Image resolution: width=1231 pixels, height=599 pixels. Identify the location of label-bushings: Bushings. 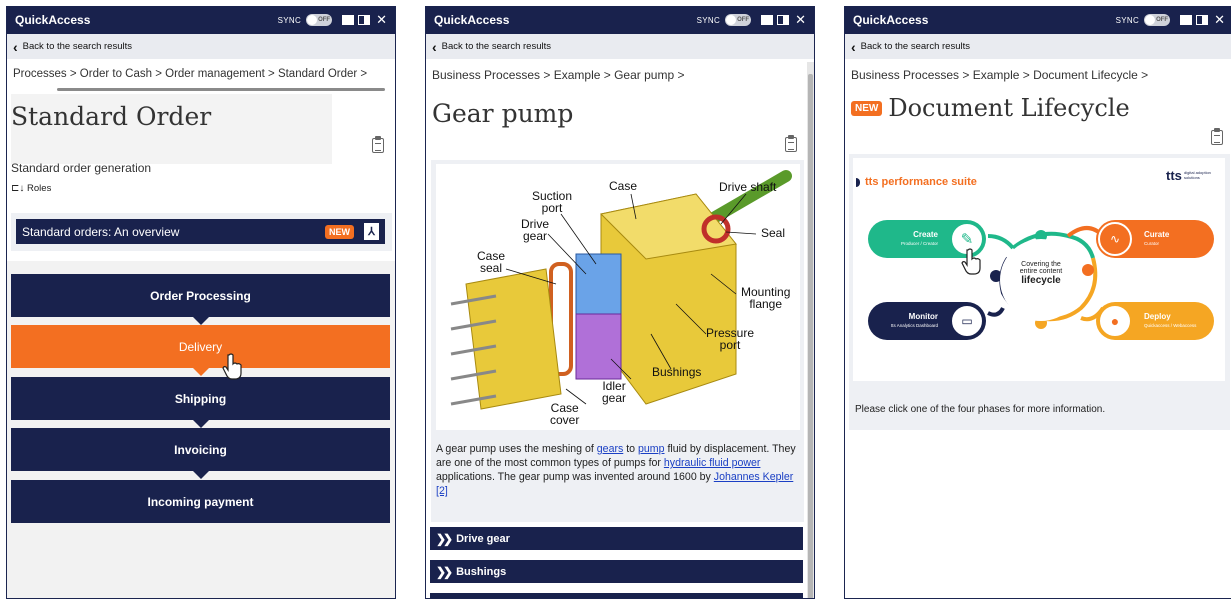
(677, 372).